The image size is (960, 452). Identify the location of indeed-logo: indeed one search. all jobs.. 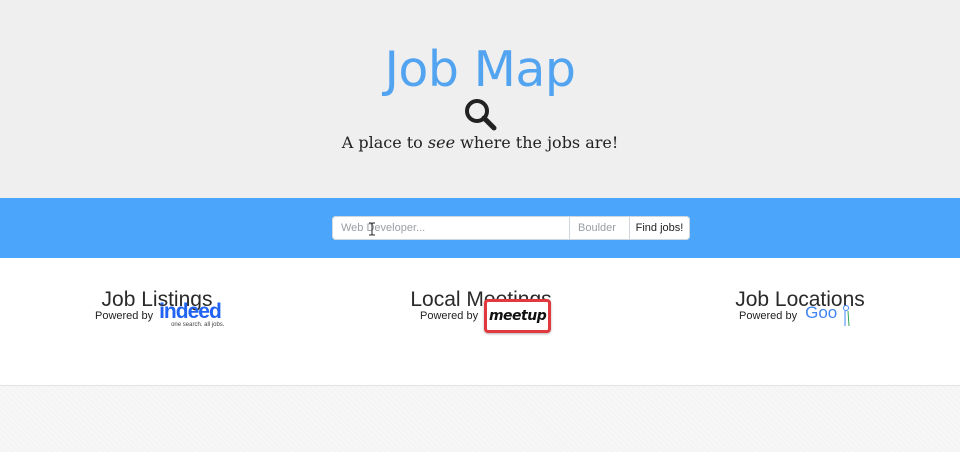
(192, 316).